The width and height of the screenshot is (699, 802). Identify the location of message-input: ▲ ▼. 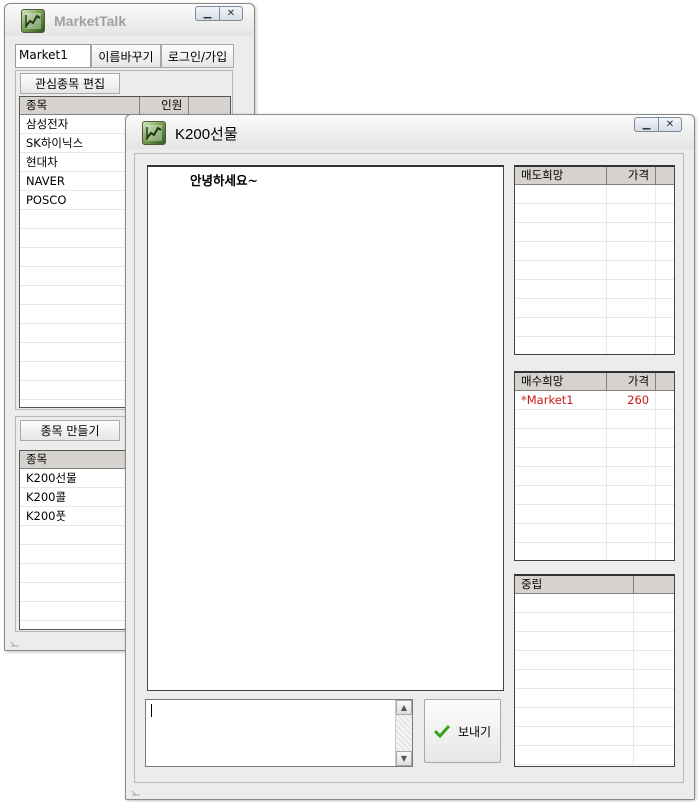
(279, 733).